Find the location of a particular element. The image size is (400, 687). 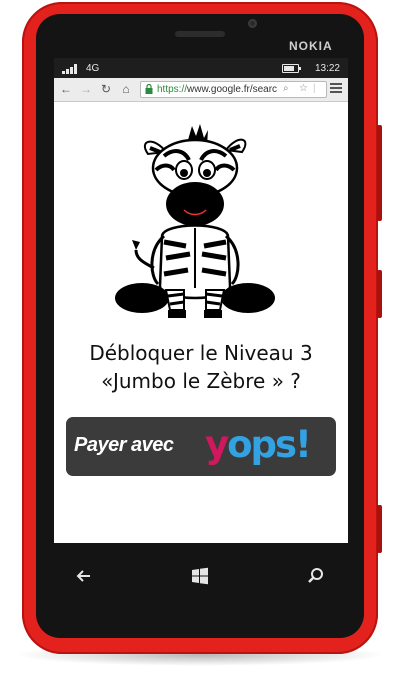

status-bar: 4G 13:22 is located at coordinates (201, 68).